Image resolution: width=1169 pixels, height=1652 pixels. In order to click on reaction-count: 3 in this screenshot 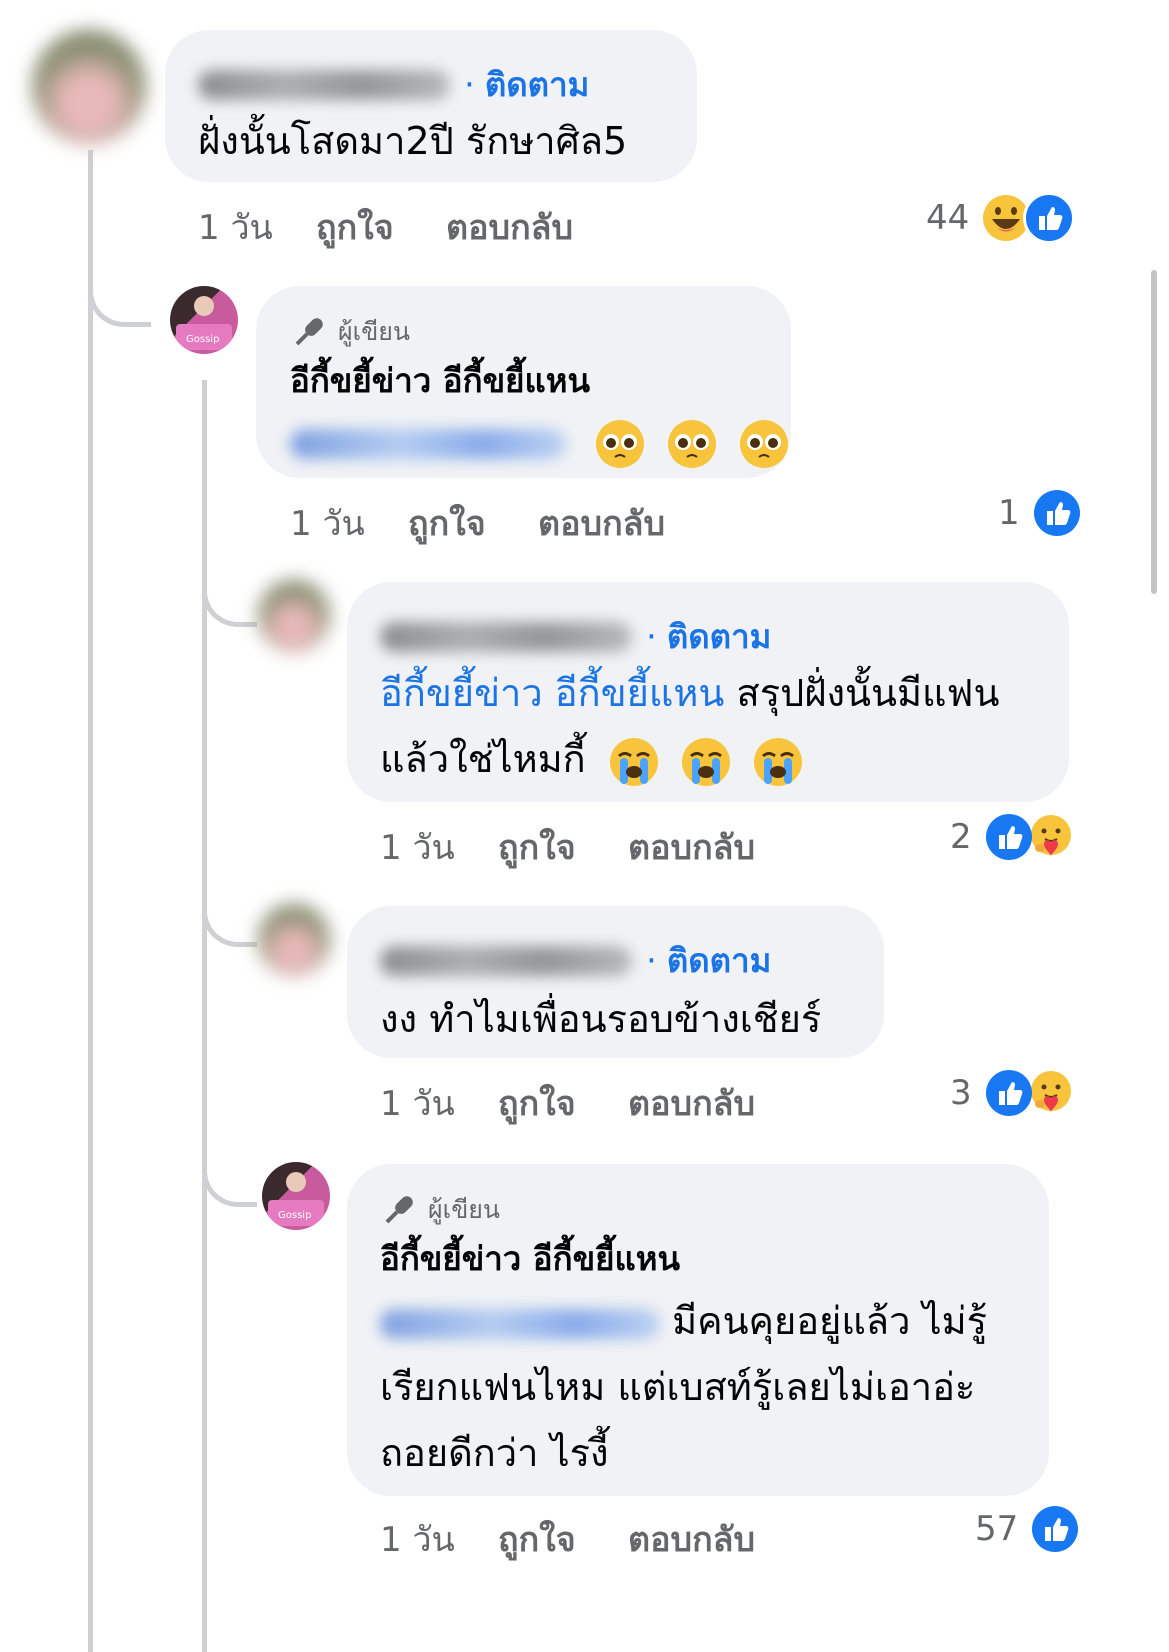, I will do `click(961, 1093)`.